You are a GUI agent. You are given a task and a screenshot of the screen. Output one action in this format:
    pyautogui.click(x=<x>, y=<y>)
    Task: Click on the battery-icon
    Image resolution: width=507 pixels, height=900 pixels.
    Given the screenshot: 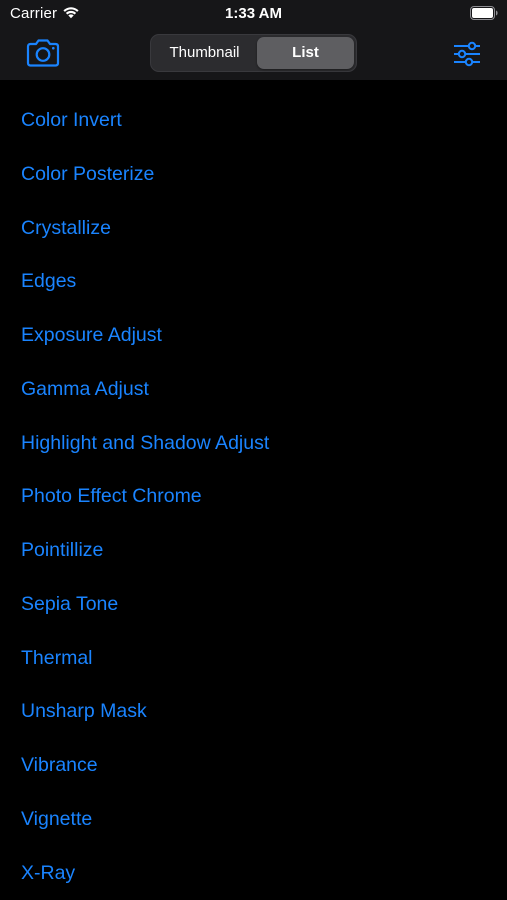 What is the action you would take?
    pyautogui.click(x=484, y=13)
    